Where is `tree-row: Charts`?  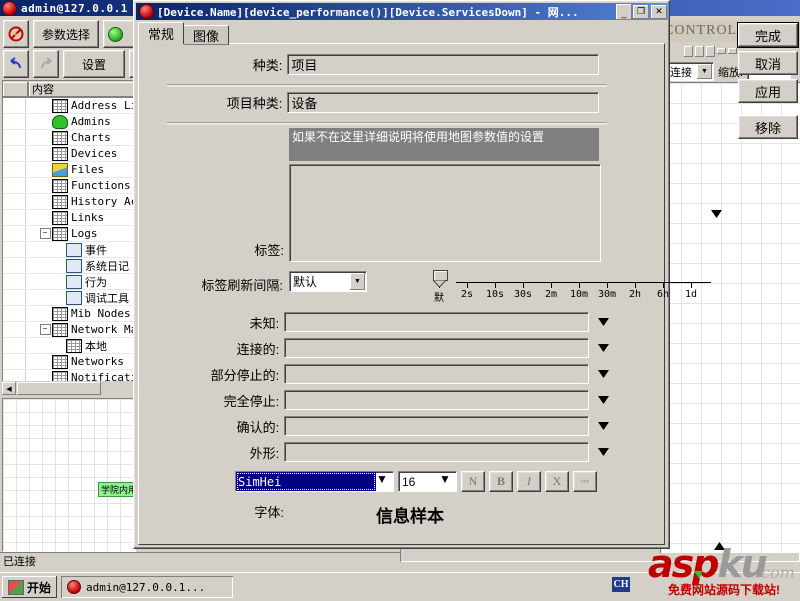
tree-row: Charts is located at coordinates (69, 138).